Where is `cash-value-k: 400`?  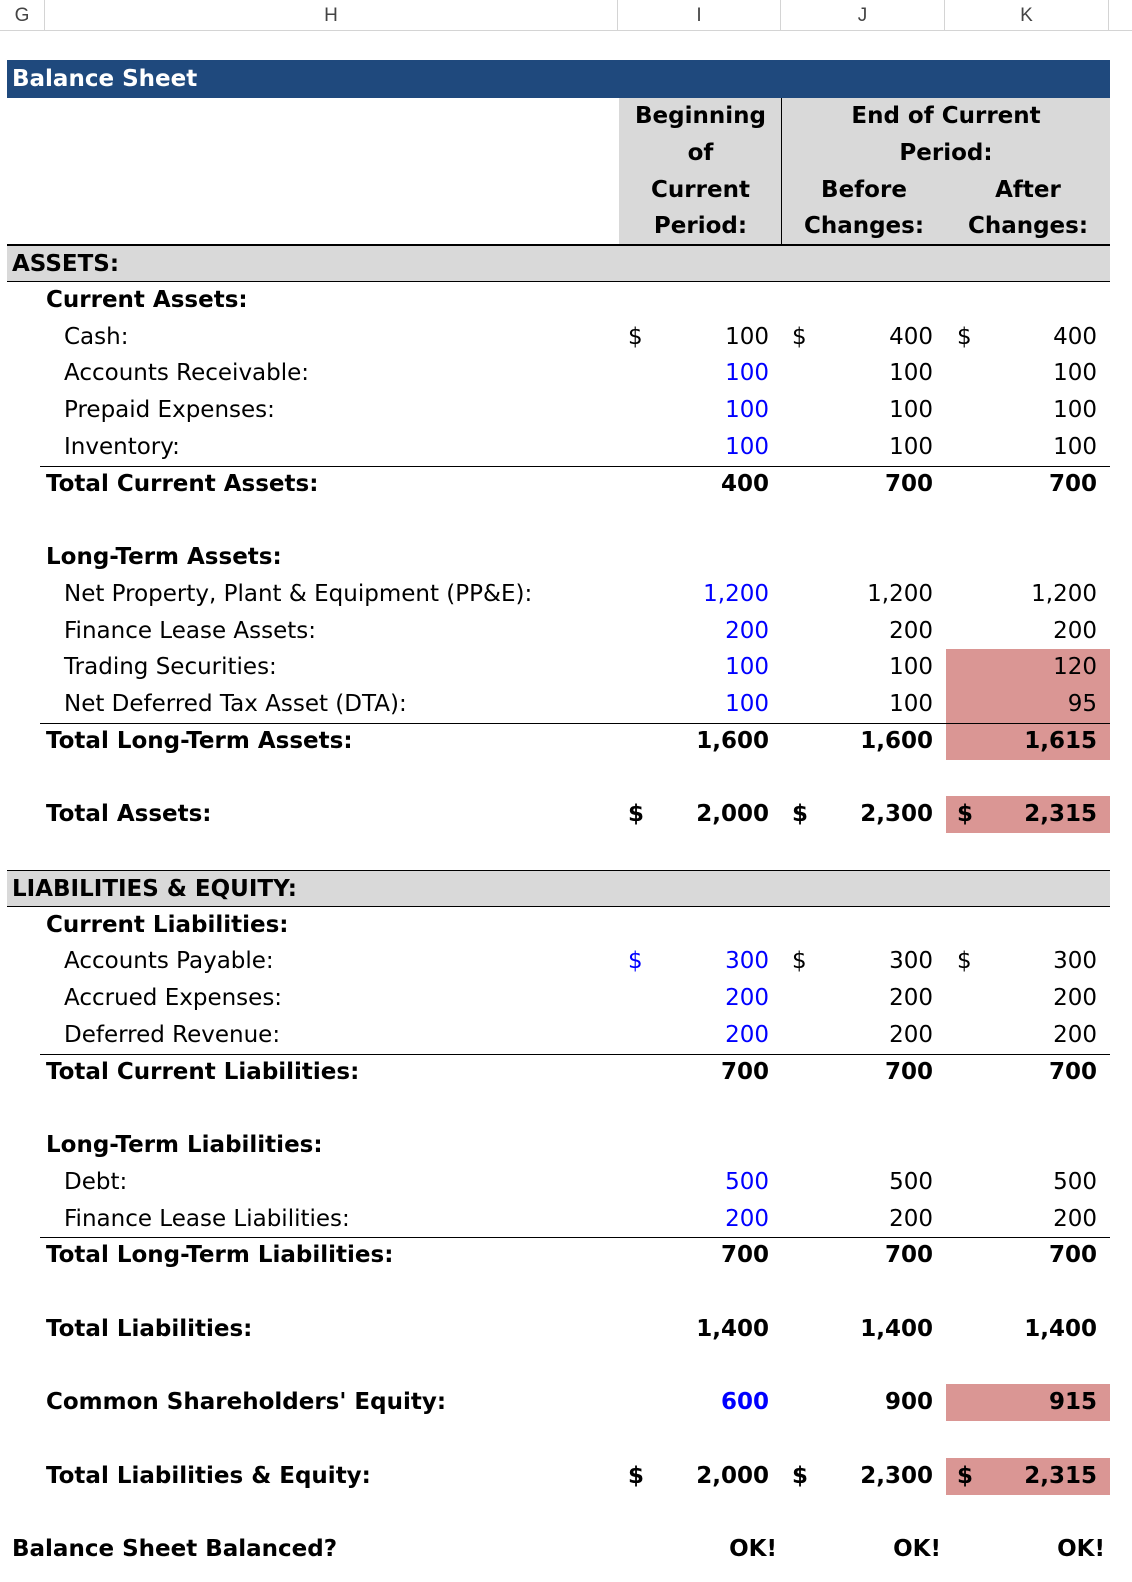
cash-value-k: 400 is located at coordinates (1021, 337).